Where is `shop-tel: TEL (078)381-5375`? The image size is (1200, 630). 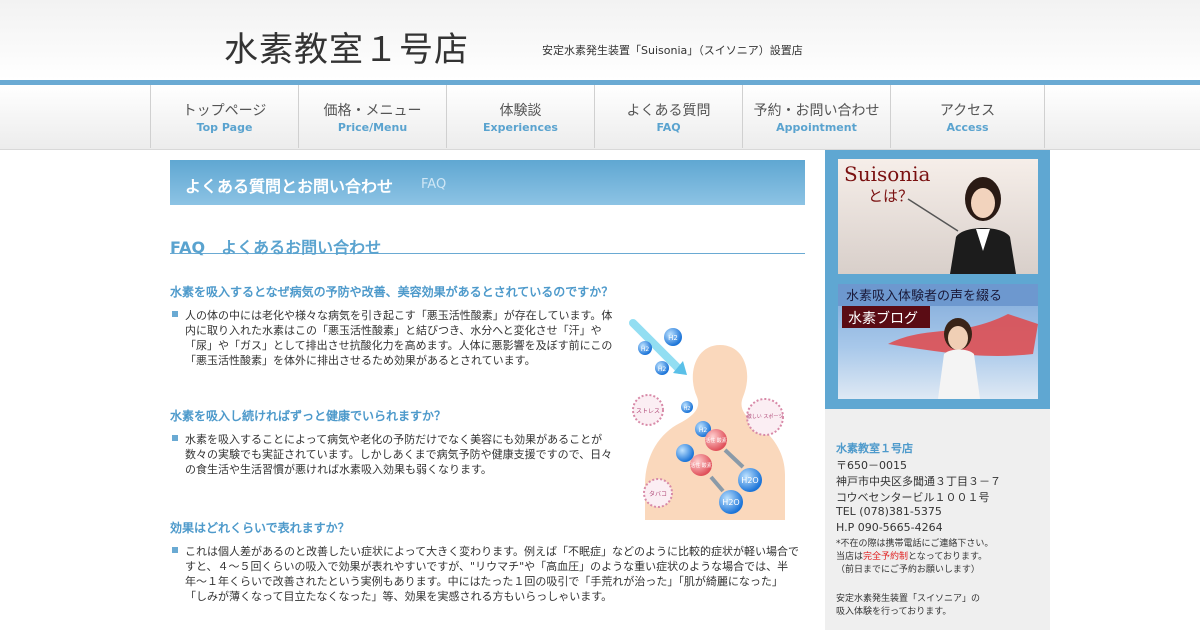
shop-tel: TEL (078)381-5375 is located at coordinates (889, 511).